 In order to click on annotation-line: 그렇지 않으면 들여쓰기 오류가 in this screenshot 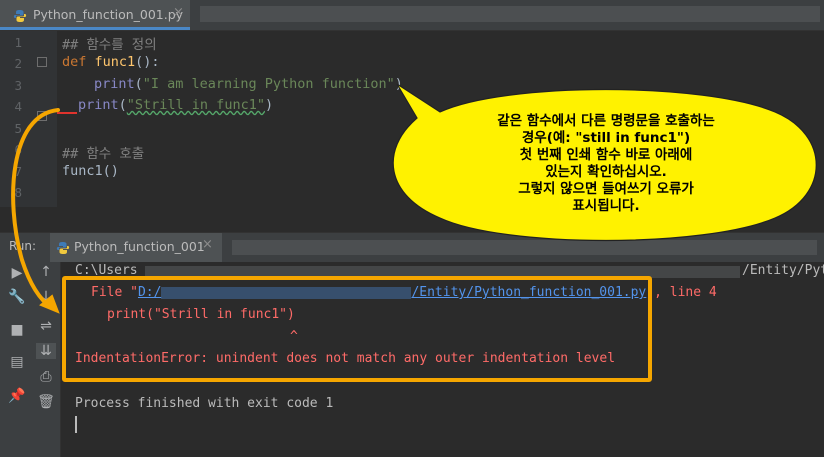, I will do `click(606, 189)`.